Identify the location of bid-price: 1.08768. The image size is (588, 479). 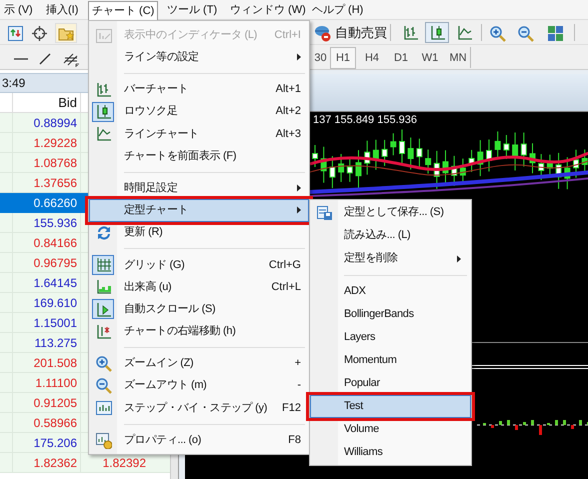
(55, 163).